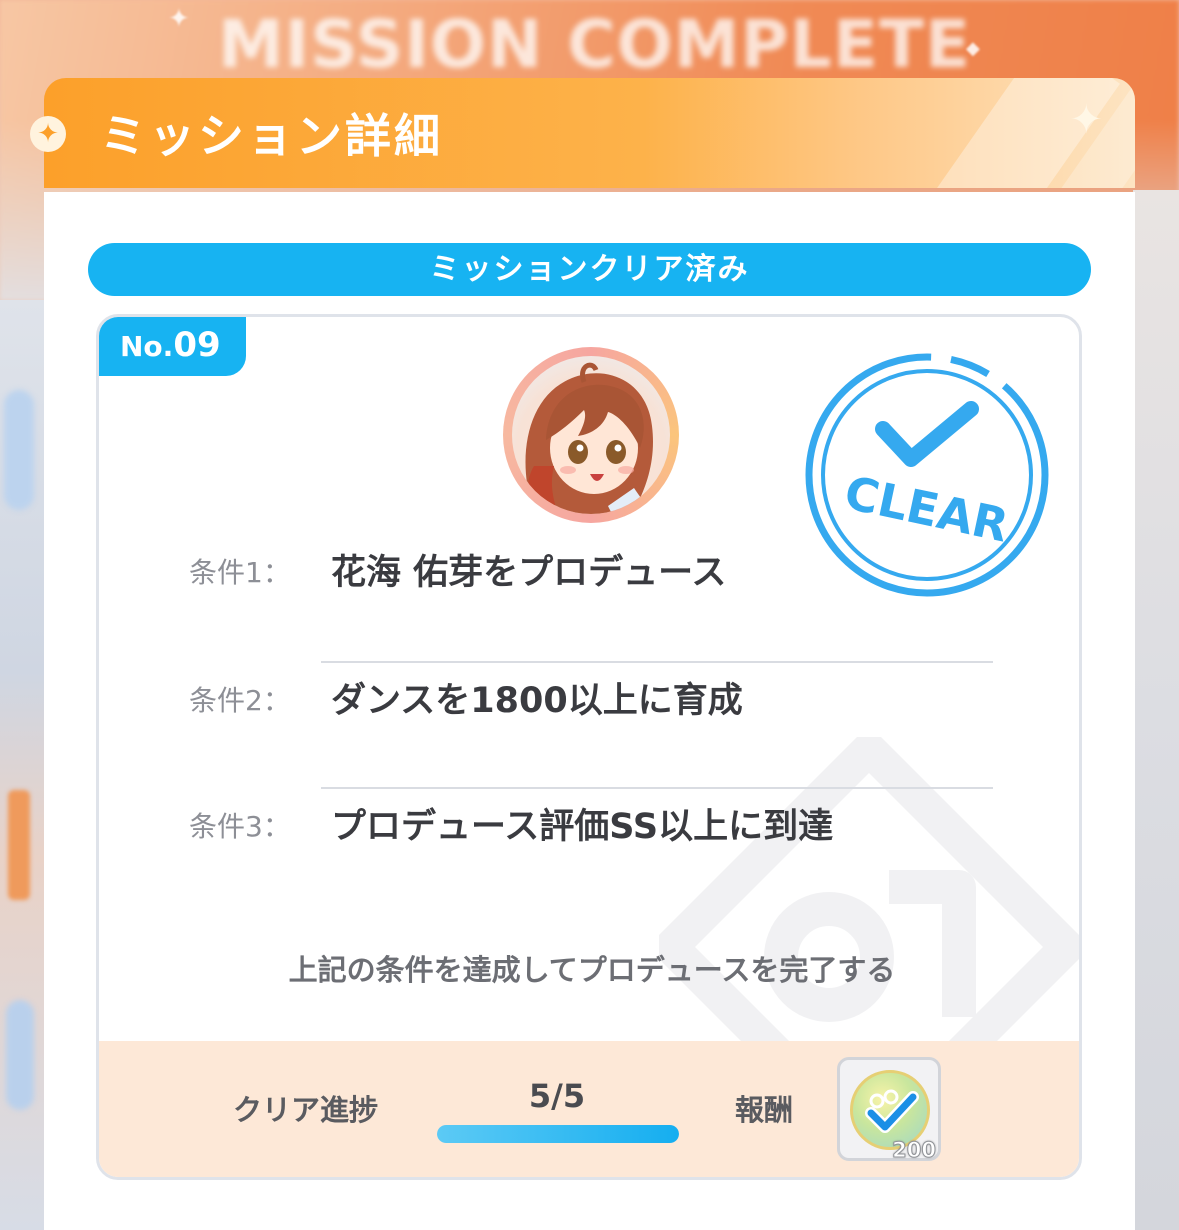  What do you see at coordinates (926, 508) in the screenshot?
I see `clear-stamp-text: CLEAR` at bounding box center [926, 508].